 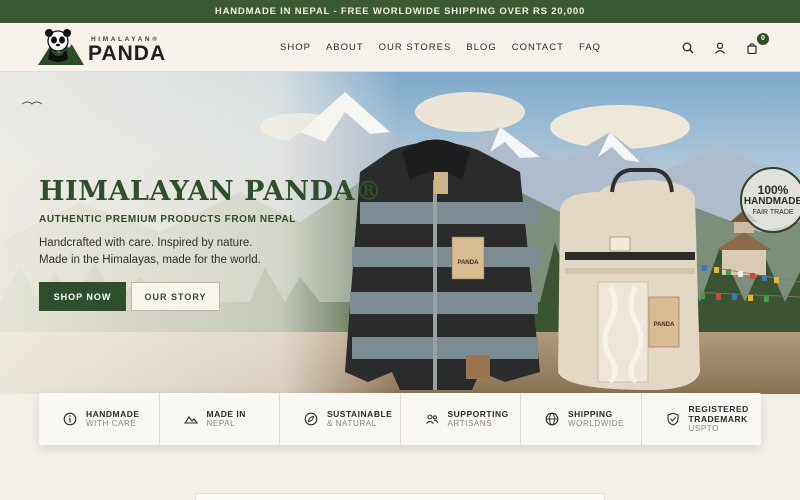 I want to click on feature-made-in-nepal: MADE IN NEPAL, so click(x=220, y=419).